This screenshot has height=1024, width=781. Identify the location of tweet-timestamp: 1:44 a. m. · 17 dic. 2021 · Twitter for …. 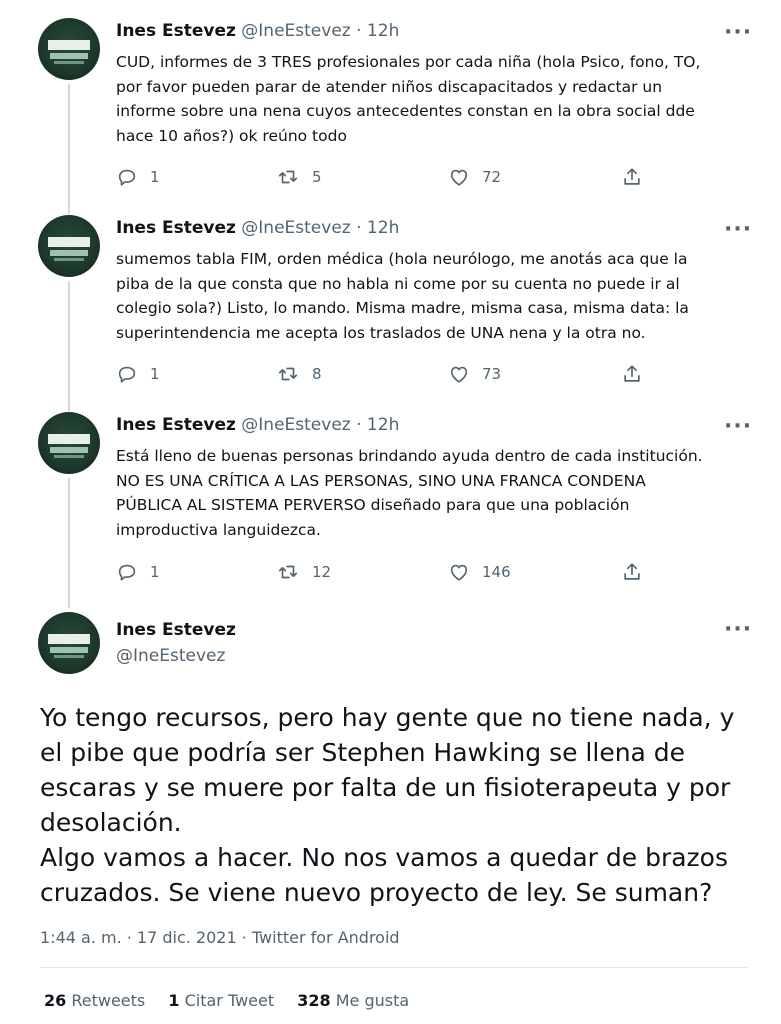
(220, 937).